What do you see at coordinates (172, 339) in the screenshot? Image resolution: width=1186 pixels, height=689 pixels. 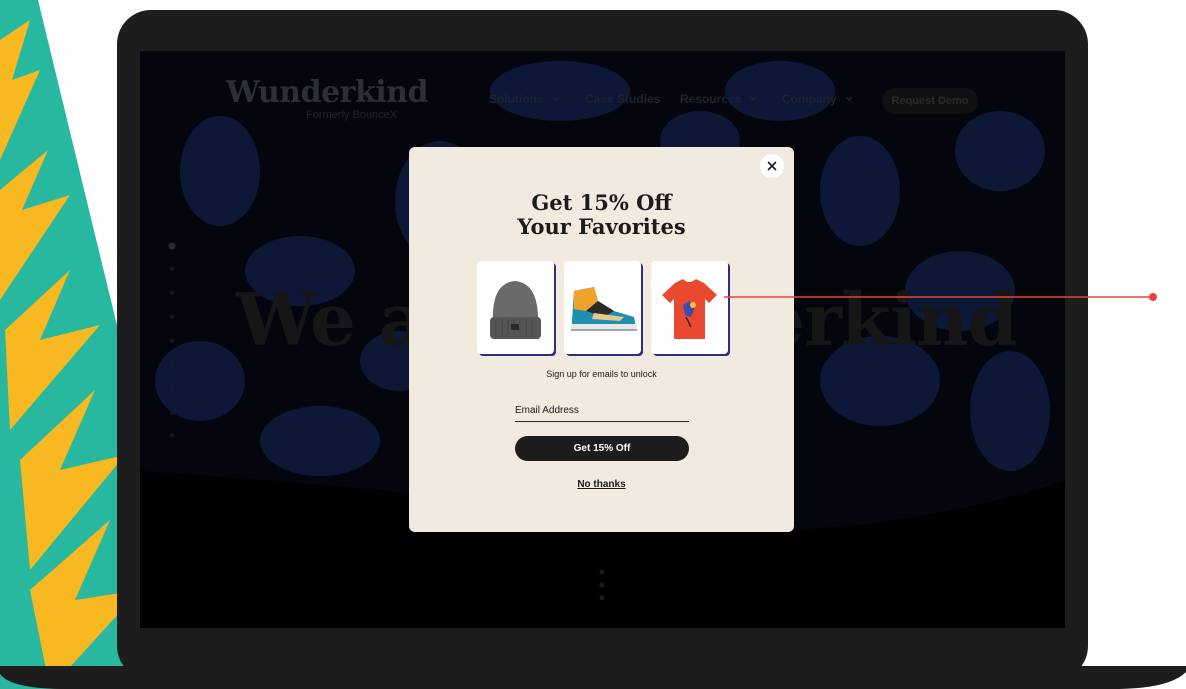 I see `side-pagination-dots` at bounding box center [172, 339].